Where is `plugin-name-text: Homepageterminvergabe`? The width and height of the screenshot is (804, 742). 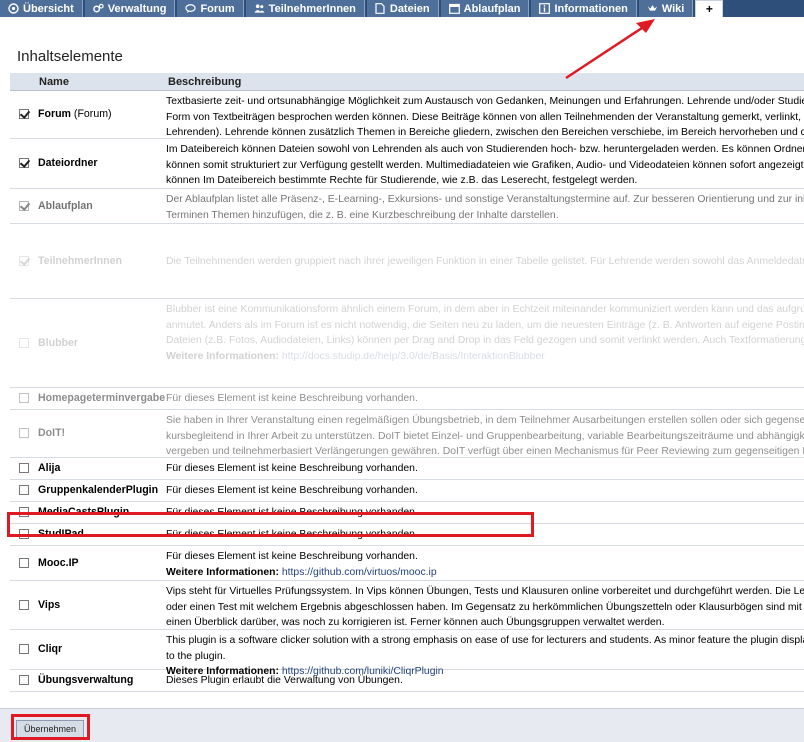 plugin-name-text: Homepageterminvergabe is located at coordinates (102, 398).